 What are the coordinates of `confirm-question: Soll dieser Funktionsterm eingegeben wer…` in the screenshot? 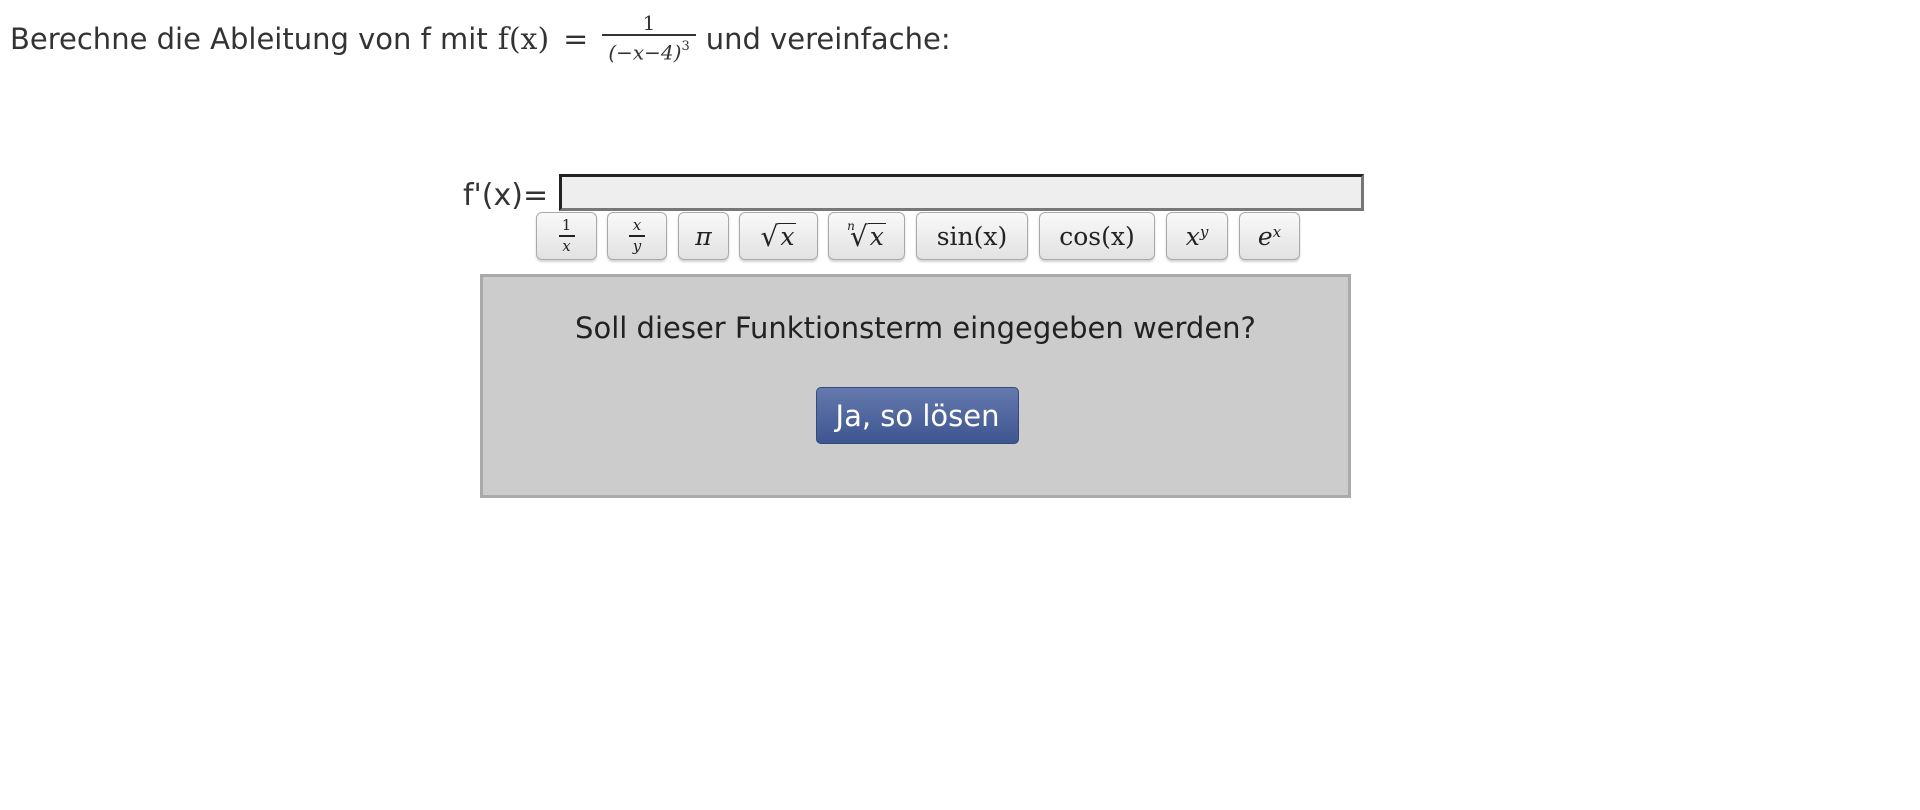 It's located at (915, 328).